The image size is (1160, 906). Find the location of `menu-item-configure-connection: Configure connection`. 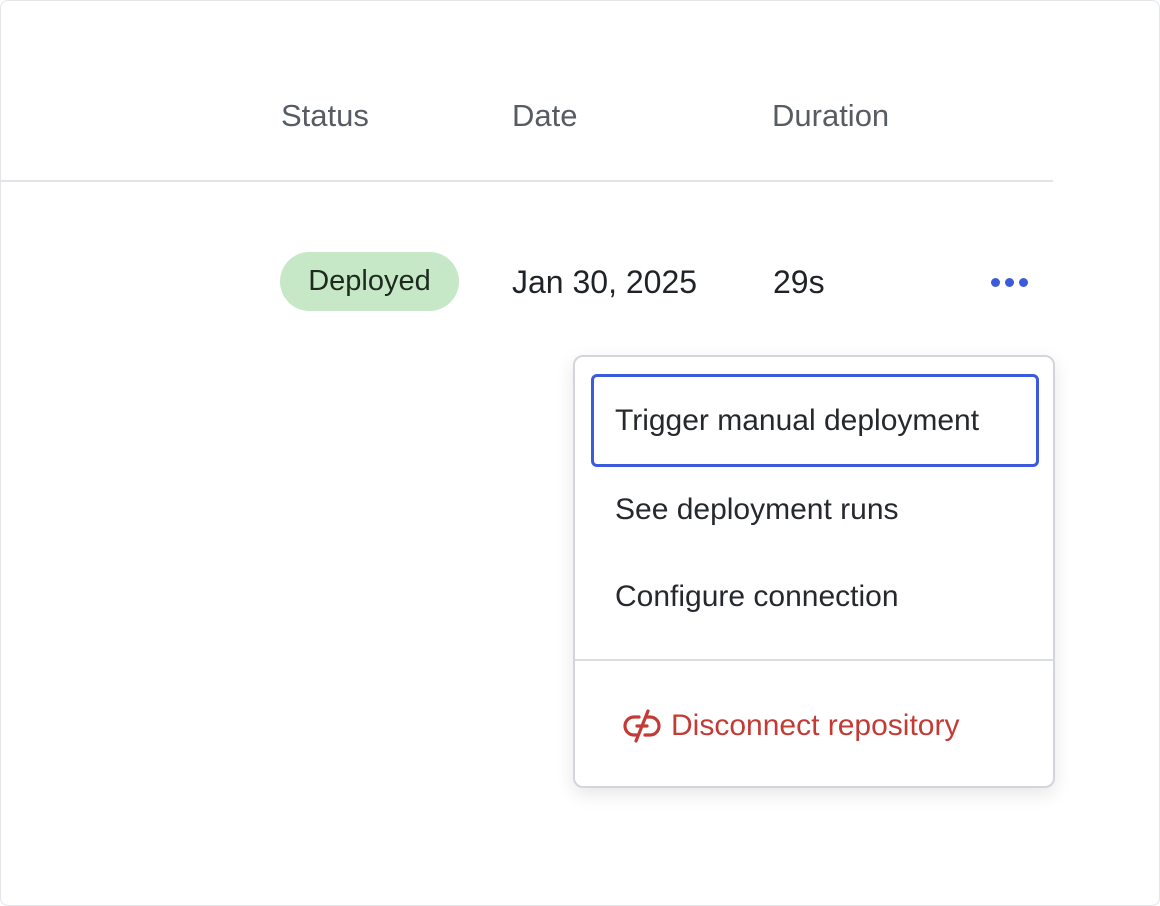

menu-item-configure-connection: Configure connection is located at coordinates (815, 596).